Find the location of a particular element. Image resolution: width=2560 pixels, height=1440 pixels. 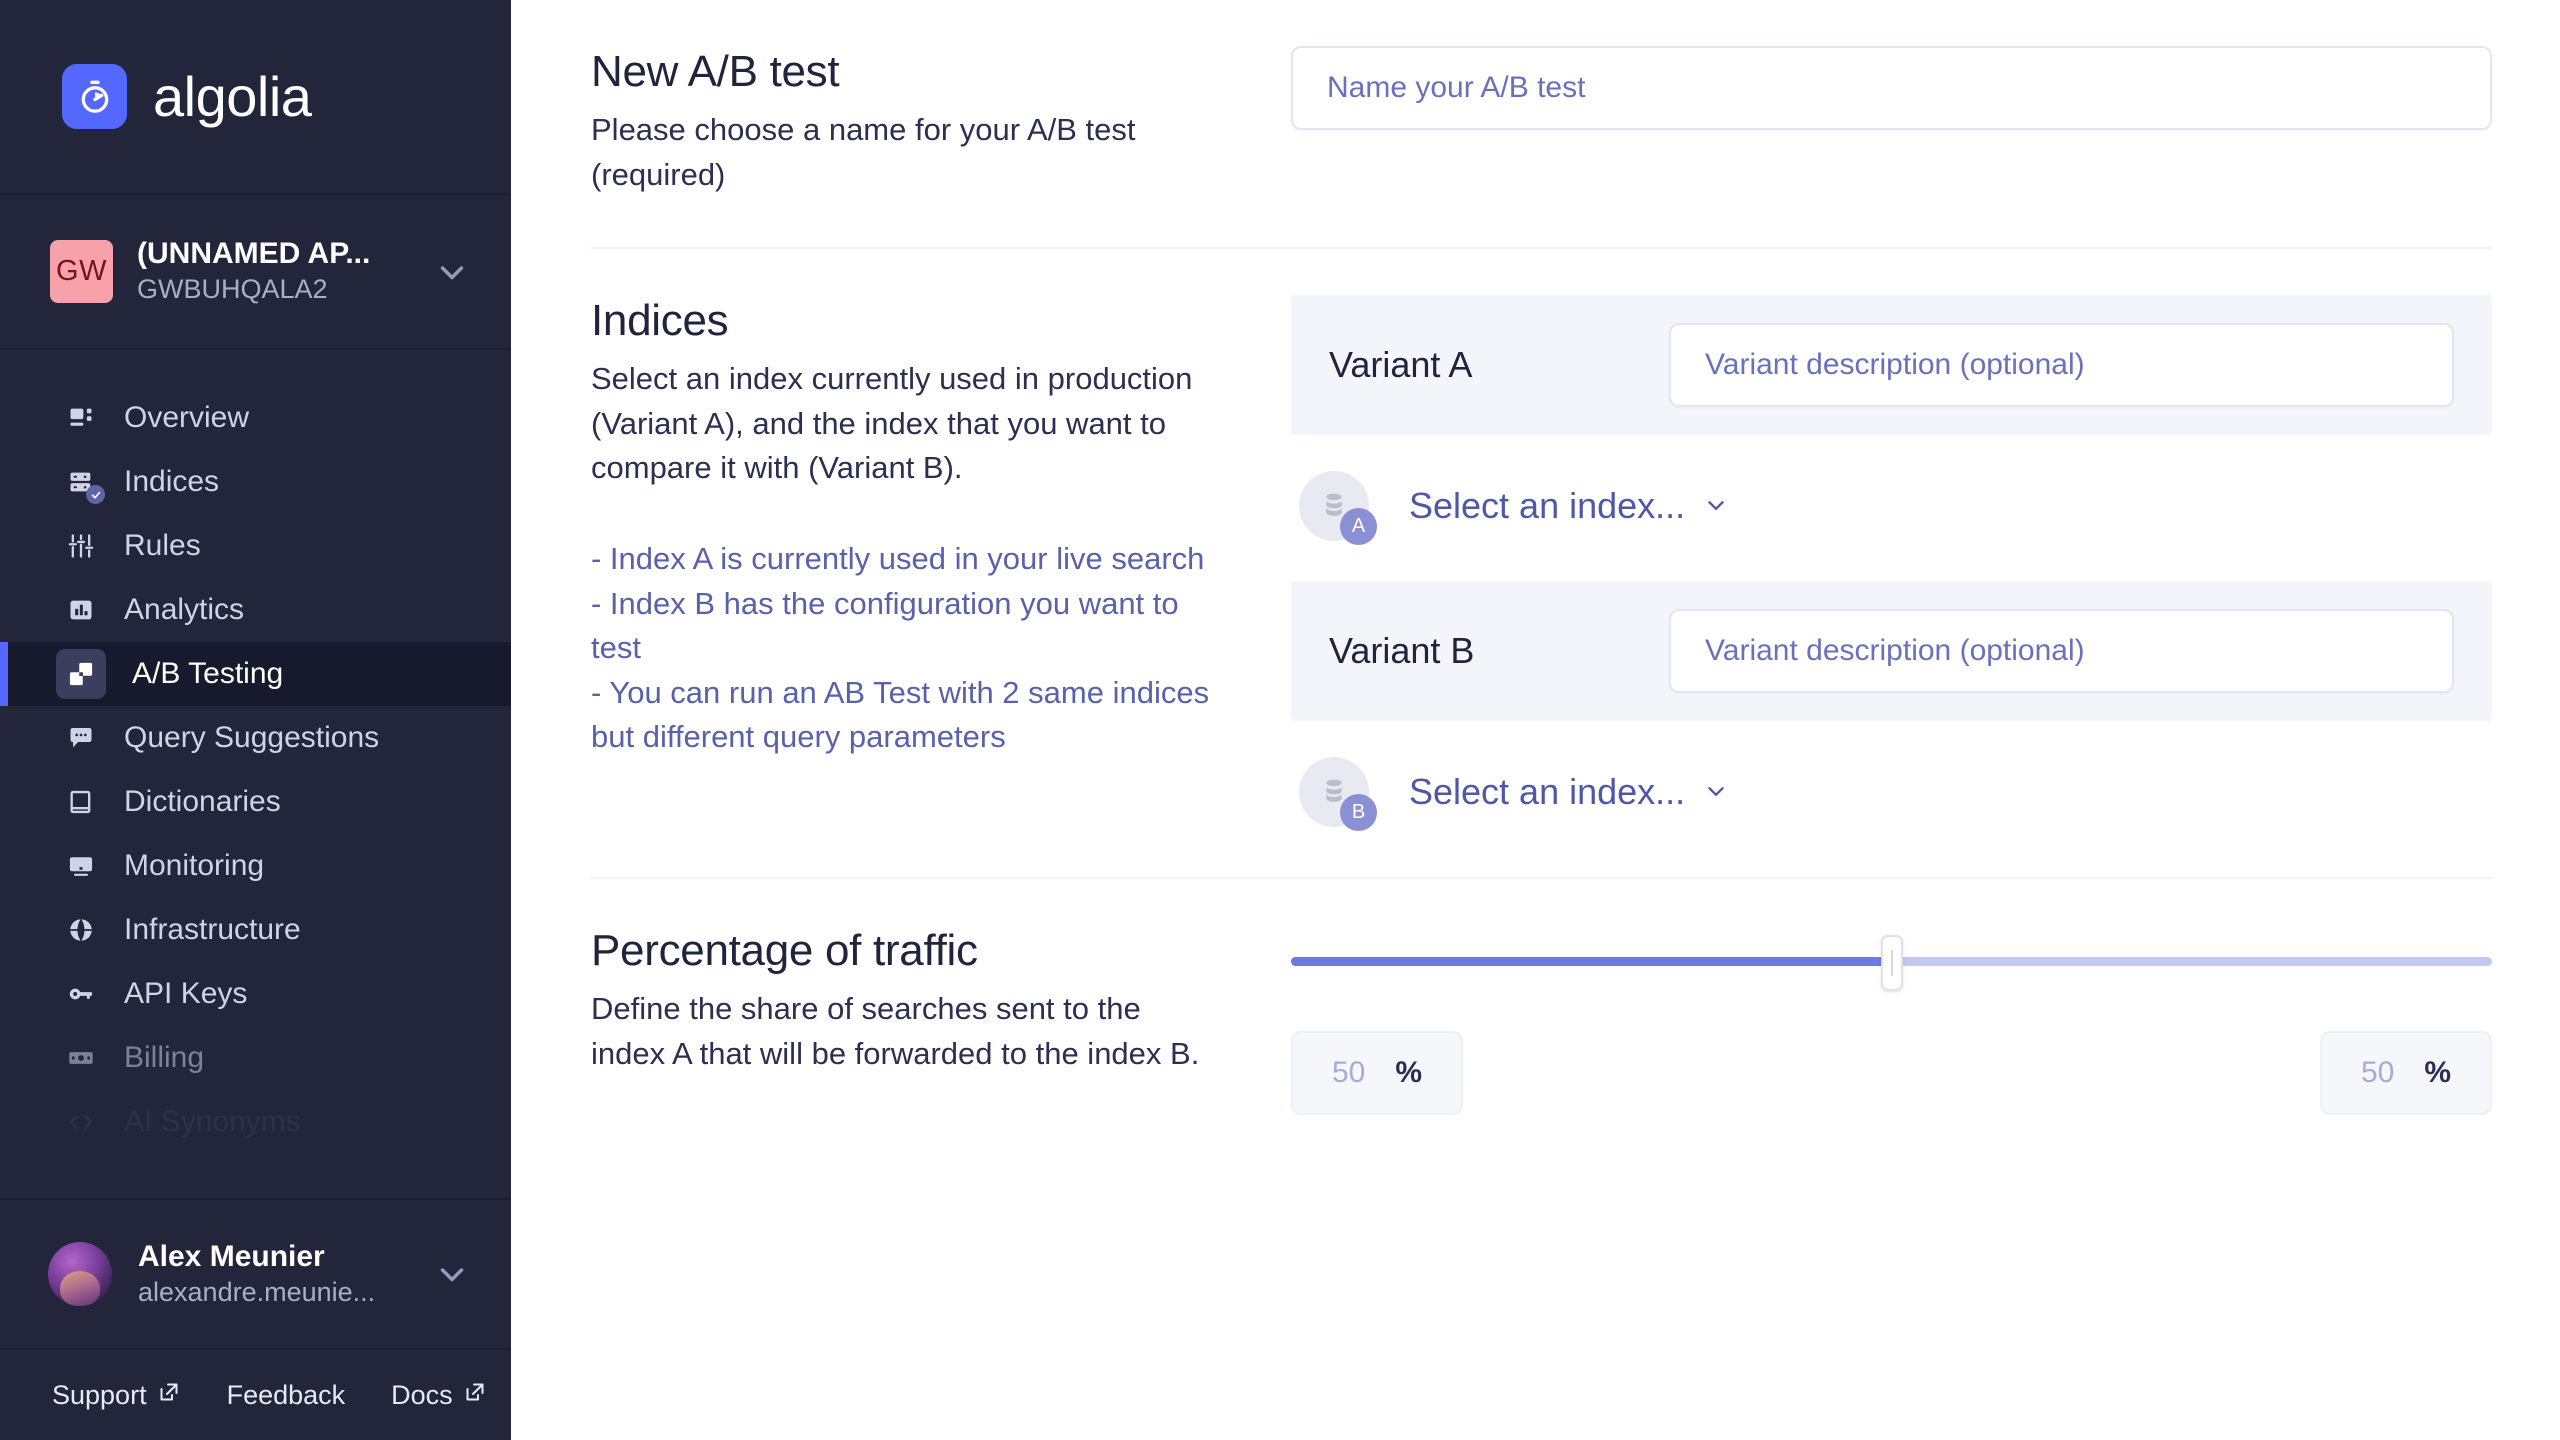

sidebar-item-rules: Rules is located at coordinates (255, 546).